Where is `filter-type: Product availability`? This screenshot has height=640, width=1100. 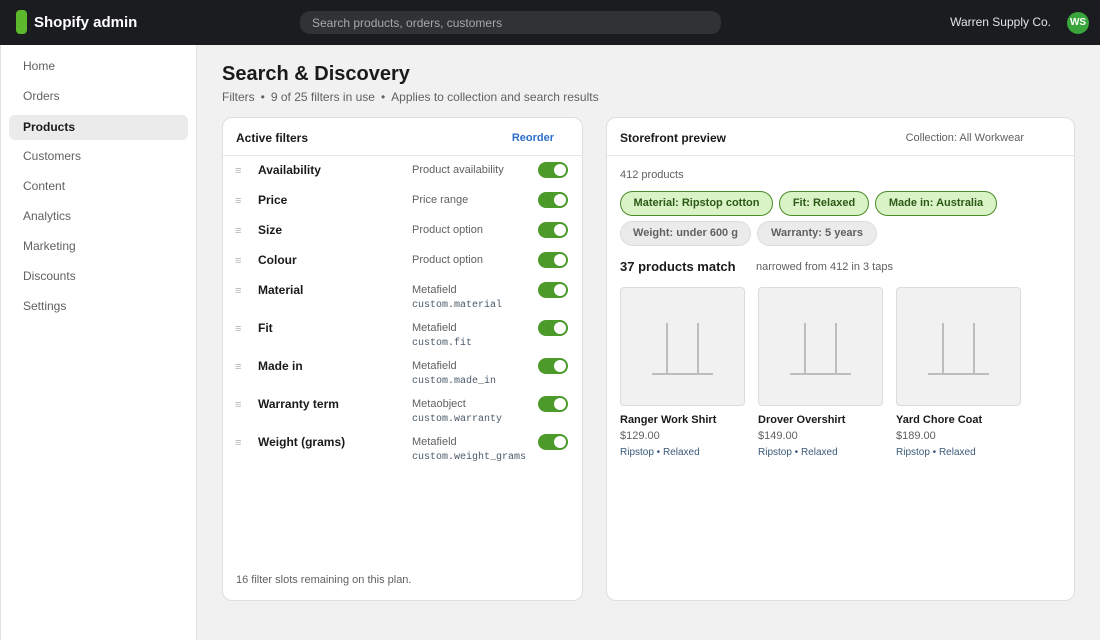
filter-type: Product availability is located at coordinates (458, 170).